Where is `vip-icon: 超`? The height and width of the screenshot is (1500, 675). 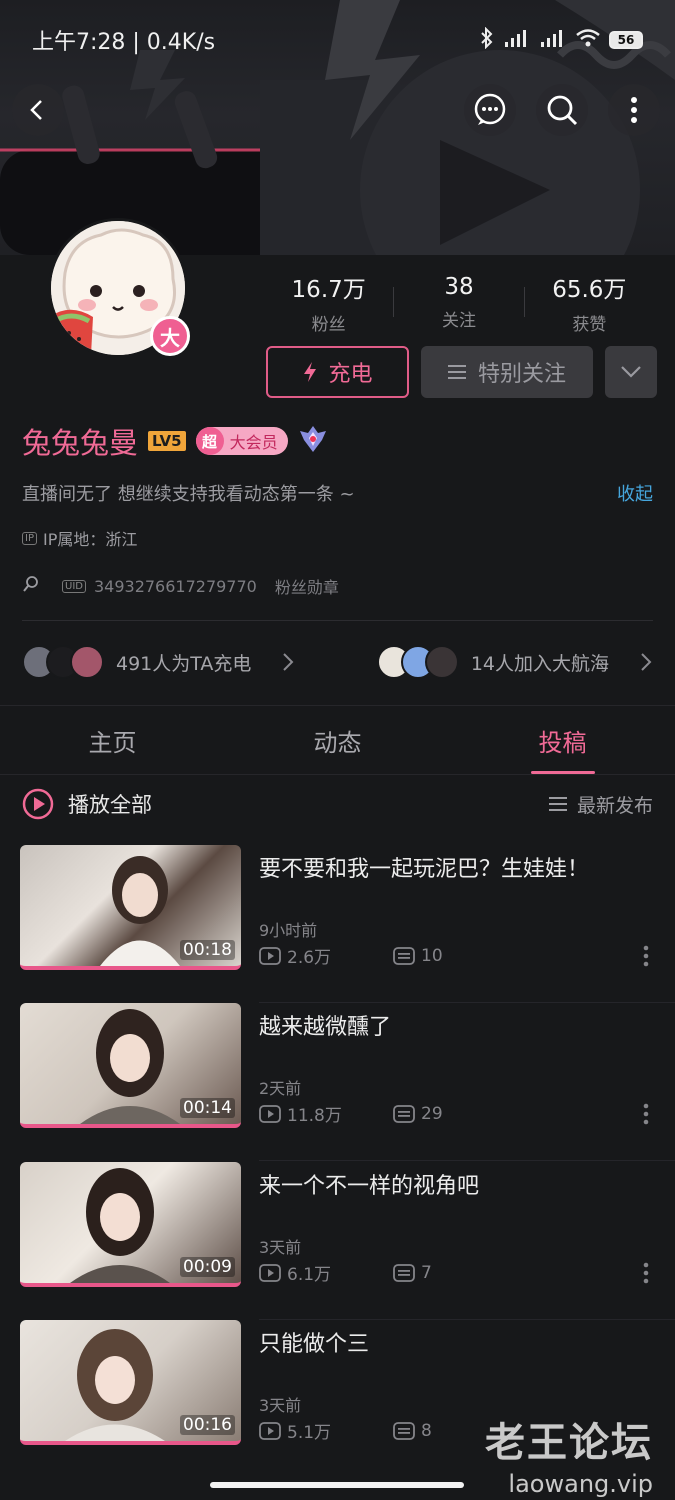
vip-icon: 超 is located at coordinates (209, 441).